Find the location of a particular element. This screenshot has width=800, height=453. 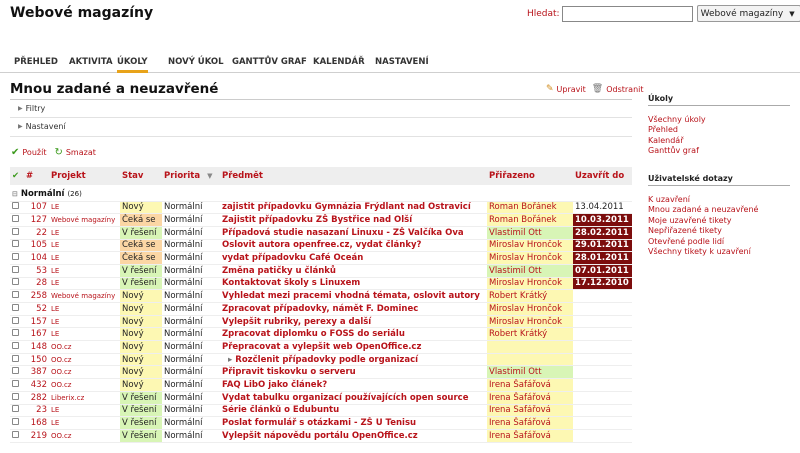

select-all-toggle: ✔ is located at coordinates (17, 176).